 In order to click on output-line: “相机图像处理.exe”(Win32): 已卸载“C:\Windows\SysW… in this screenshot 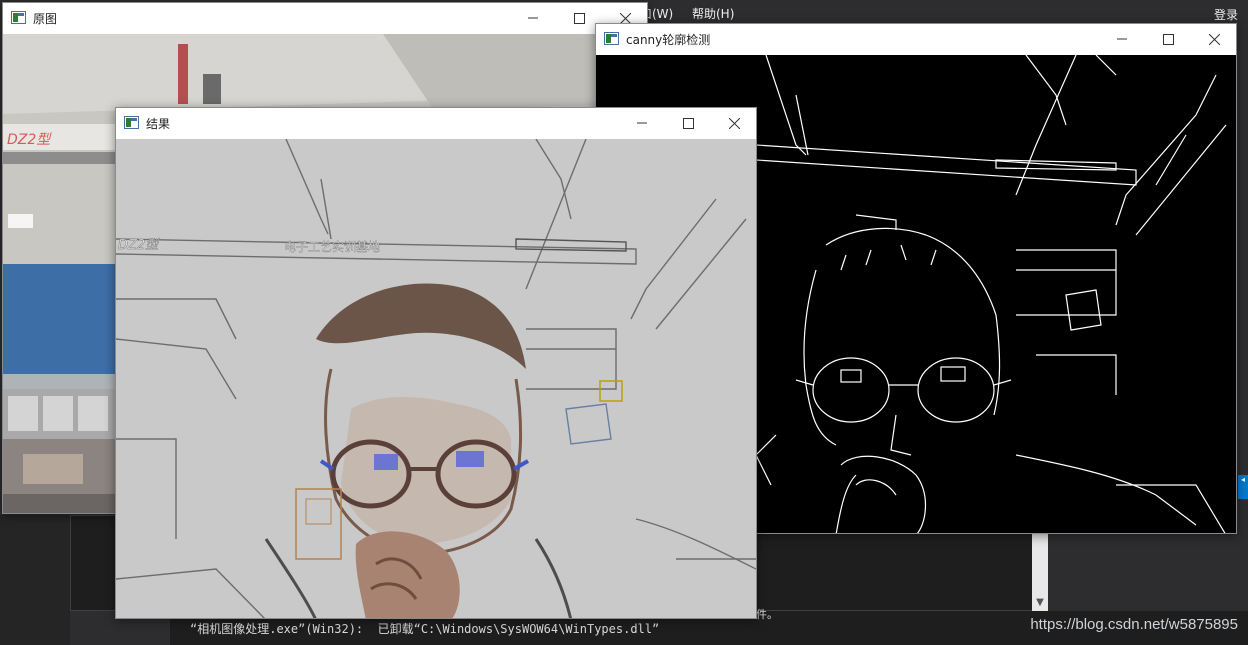, I will do `click(425, 629)`.